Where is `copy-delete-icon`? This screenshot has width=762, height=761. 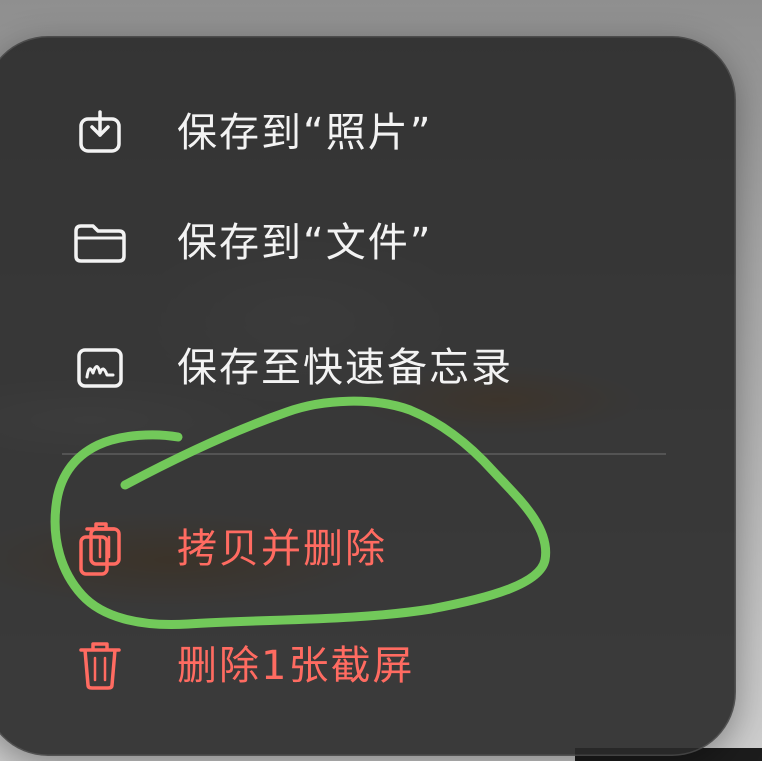
copy-delete-icon is located at coordinates (100, 549).